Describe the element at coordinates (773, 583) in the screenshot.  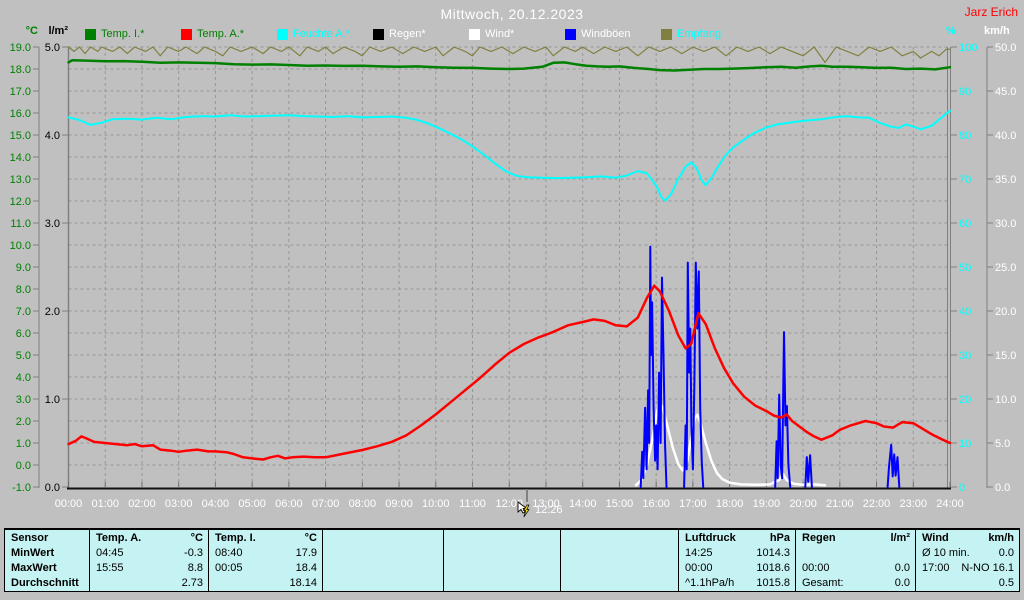
I see `cell-right: 1015.8` at that location.